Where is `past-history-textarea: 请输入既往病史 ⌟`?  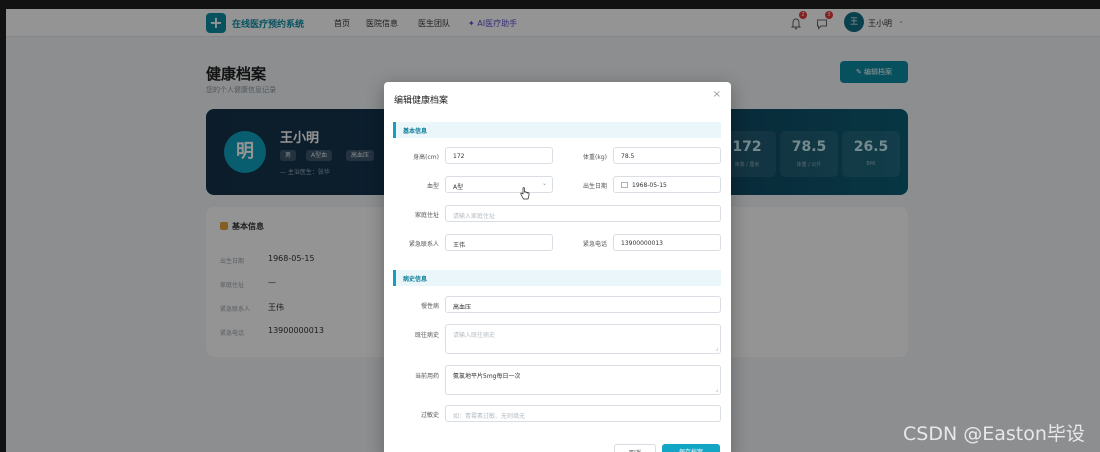
past-history-textarea: 请输入既往病史 ⌟ is located at coordinates (583, 339).